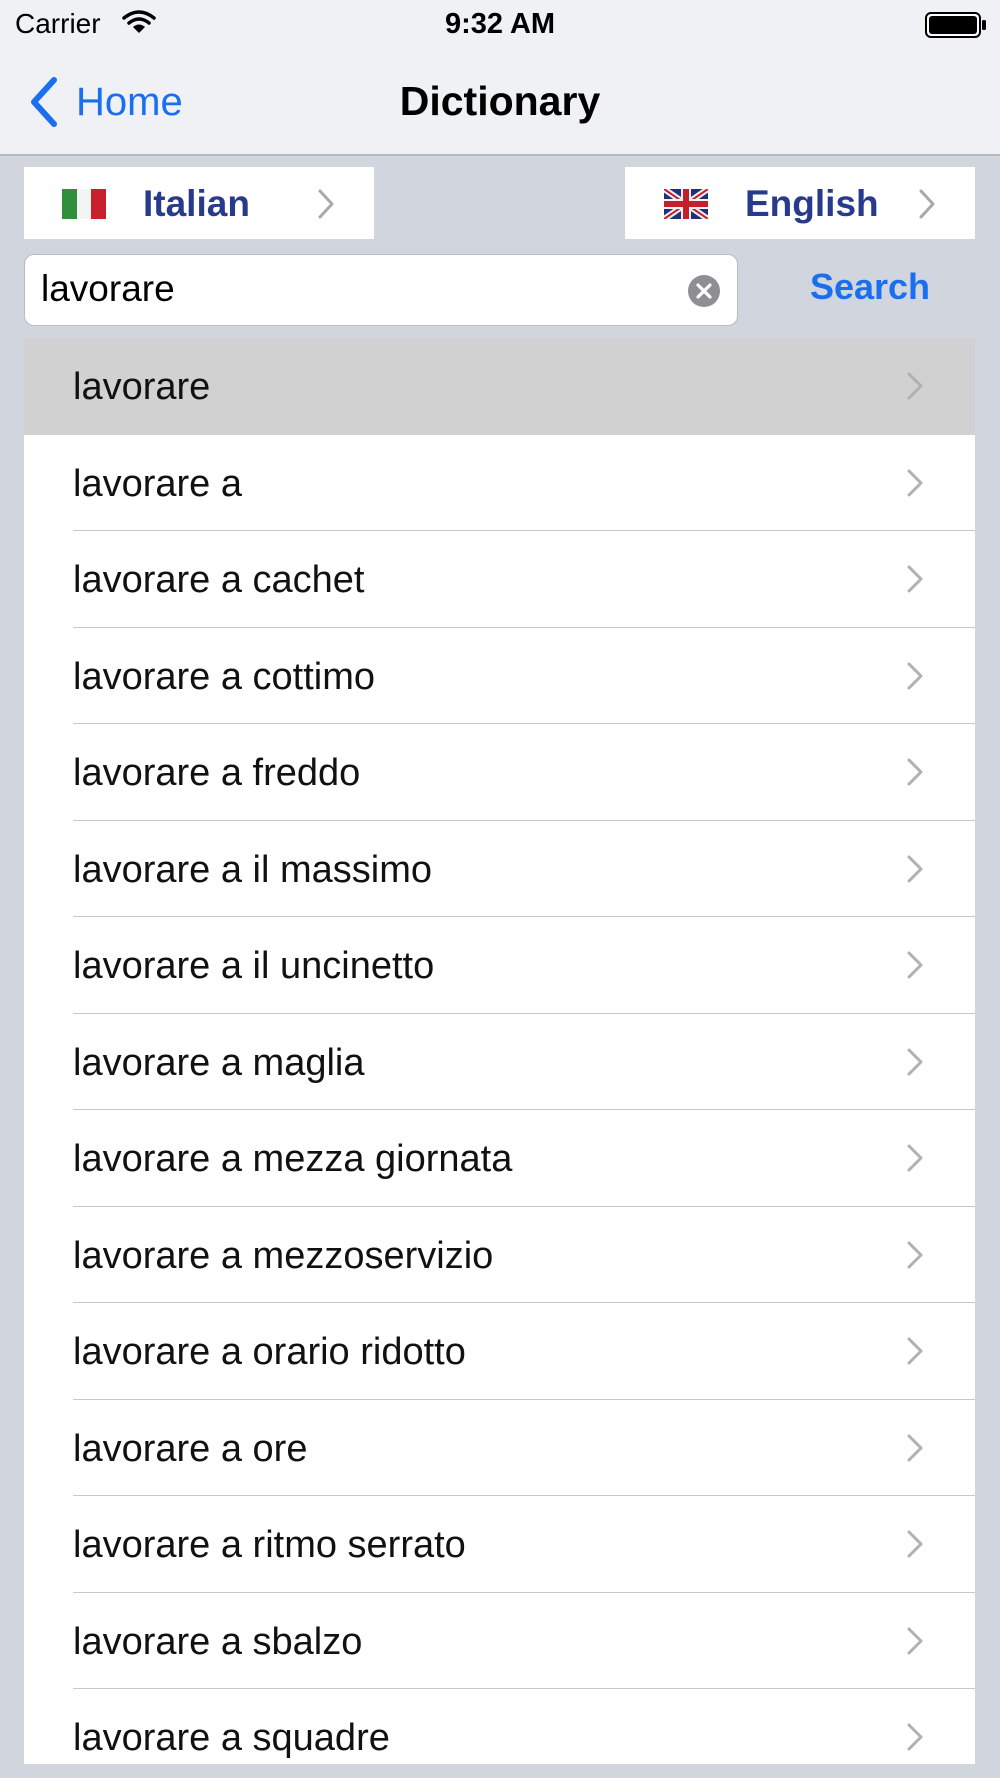 The height and width of the screenshot is (1778, 1000). Describe the element at coordinates (704, 291) in the screenshot. I see `clear-circle-icon` at that location.